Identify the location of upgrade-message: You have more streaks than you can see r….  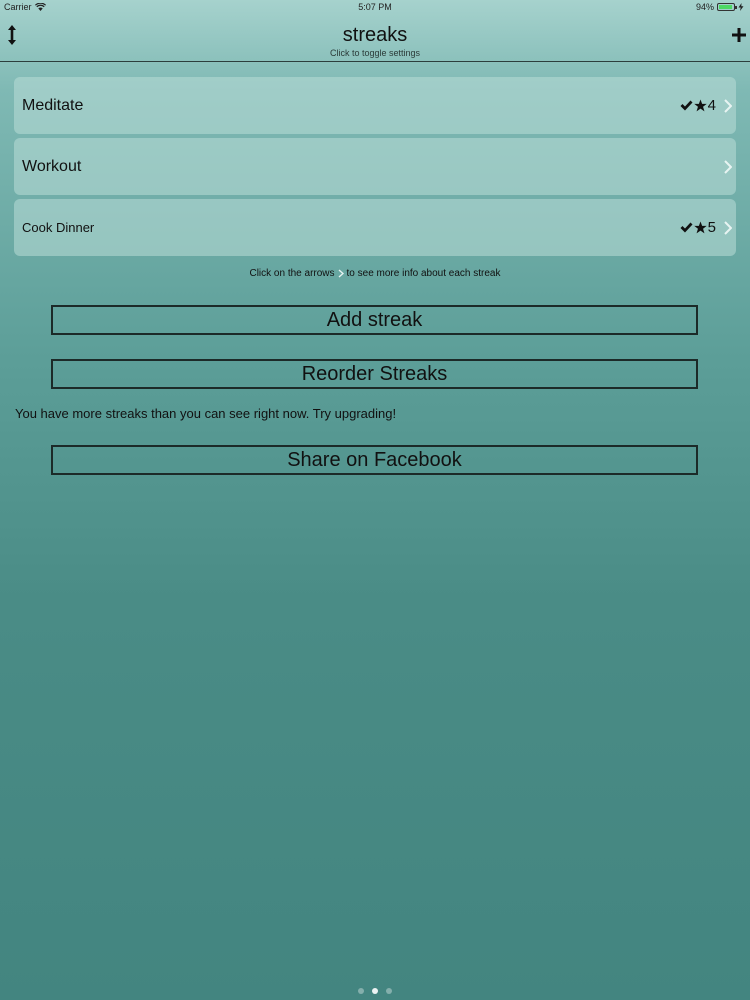
(206, 413).